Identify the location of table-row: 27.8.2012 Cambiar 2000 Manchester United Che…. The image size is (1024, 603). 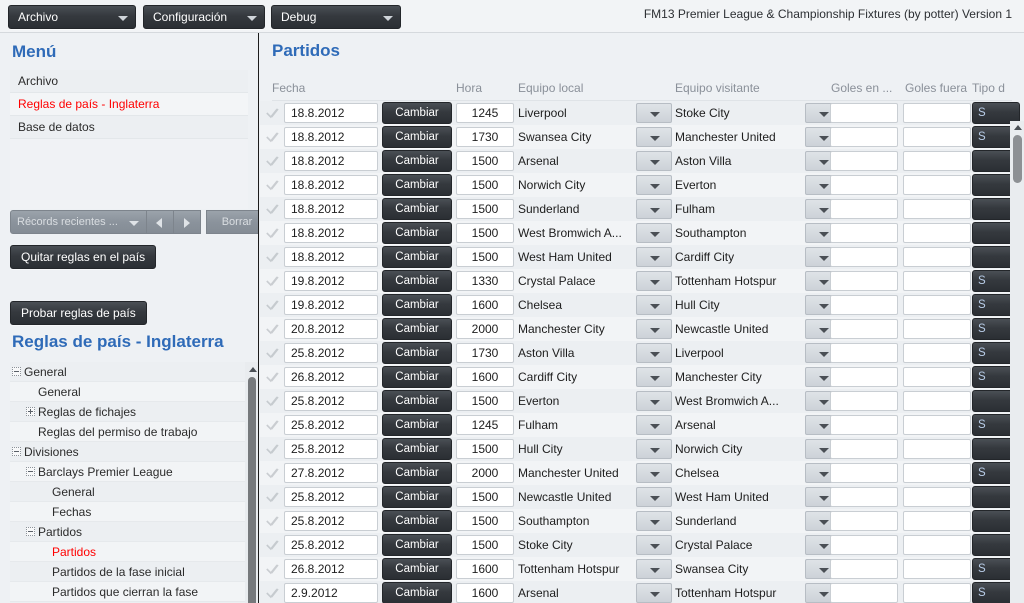
(640, 473).